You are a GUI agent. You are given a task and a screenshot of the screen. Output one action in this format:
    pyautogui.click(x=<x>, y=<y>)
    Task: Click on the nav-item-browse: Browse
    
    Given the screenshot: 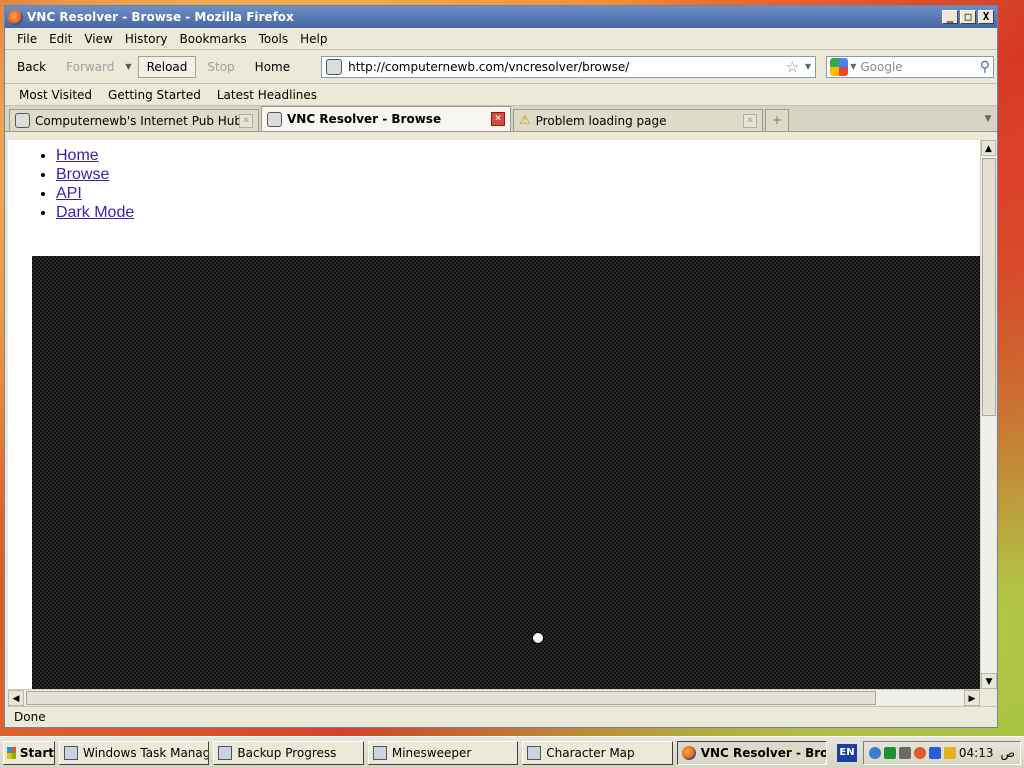 What is the action you would take?
    pyautogui.click(x=518, y=174)
    